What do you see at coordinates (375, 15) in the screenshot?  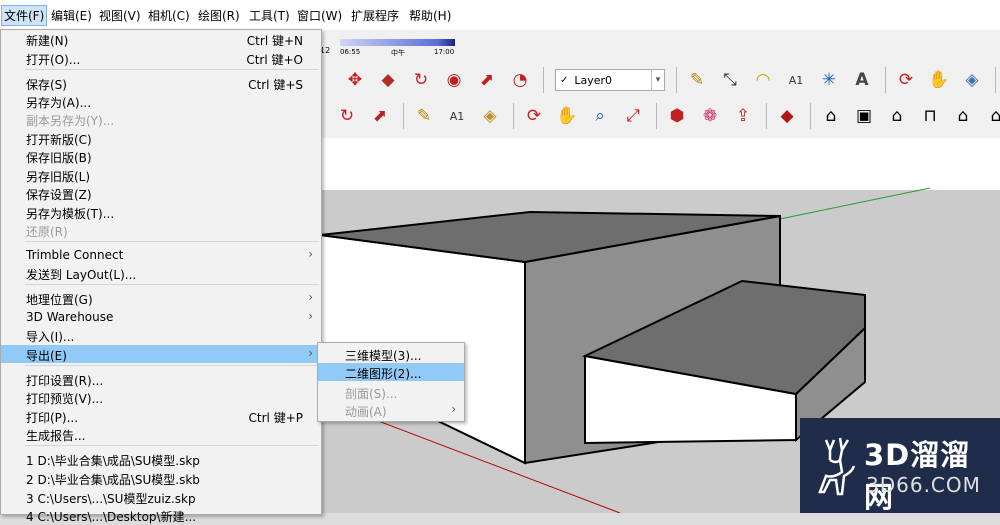 I see `menu-extensions: 扩展程序` at bounding box center [375, 15].